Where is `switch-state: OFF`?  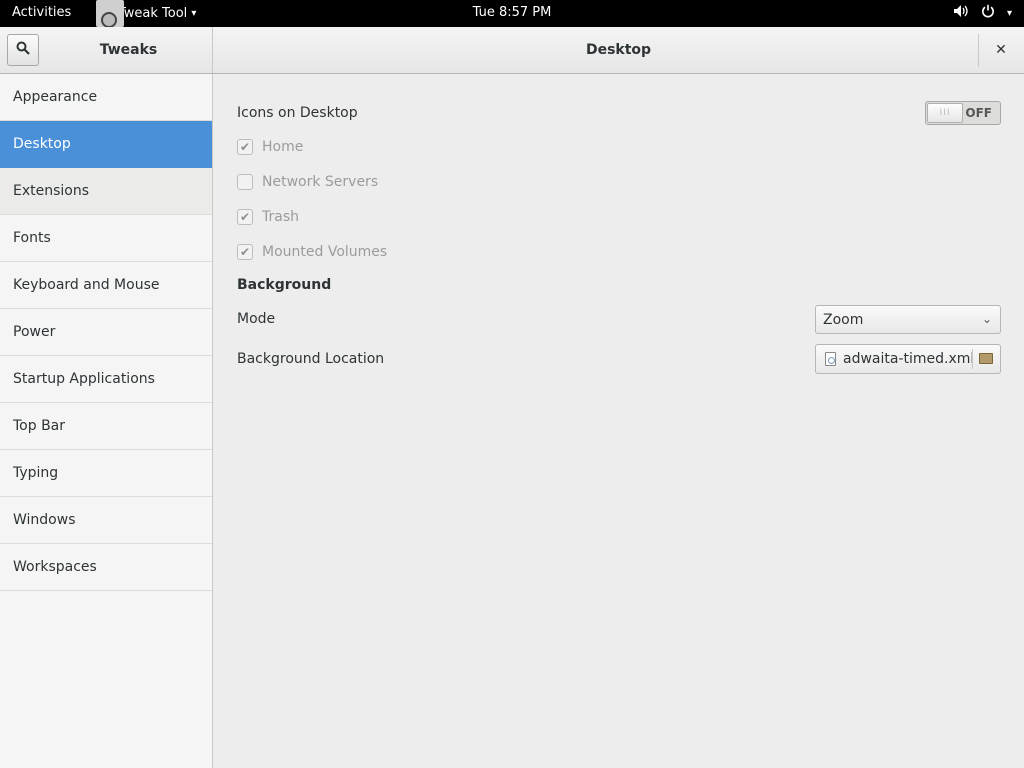
switch-state: OFF is located at coordinates (978, 113).